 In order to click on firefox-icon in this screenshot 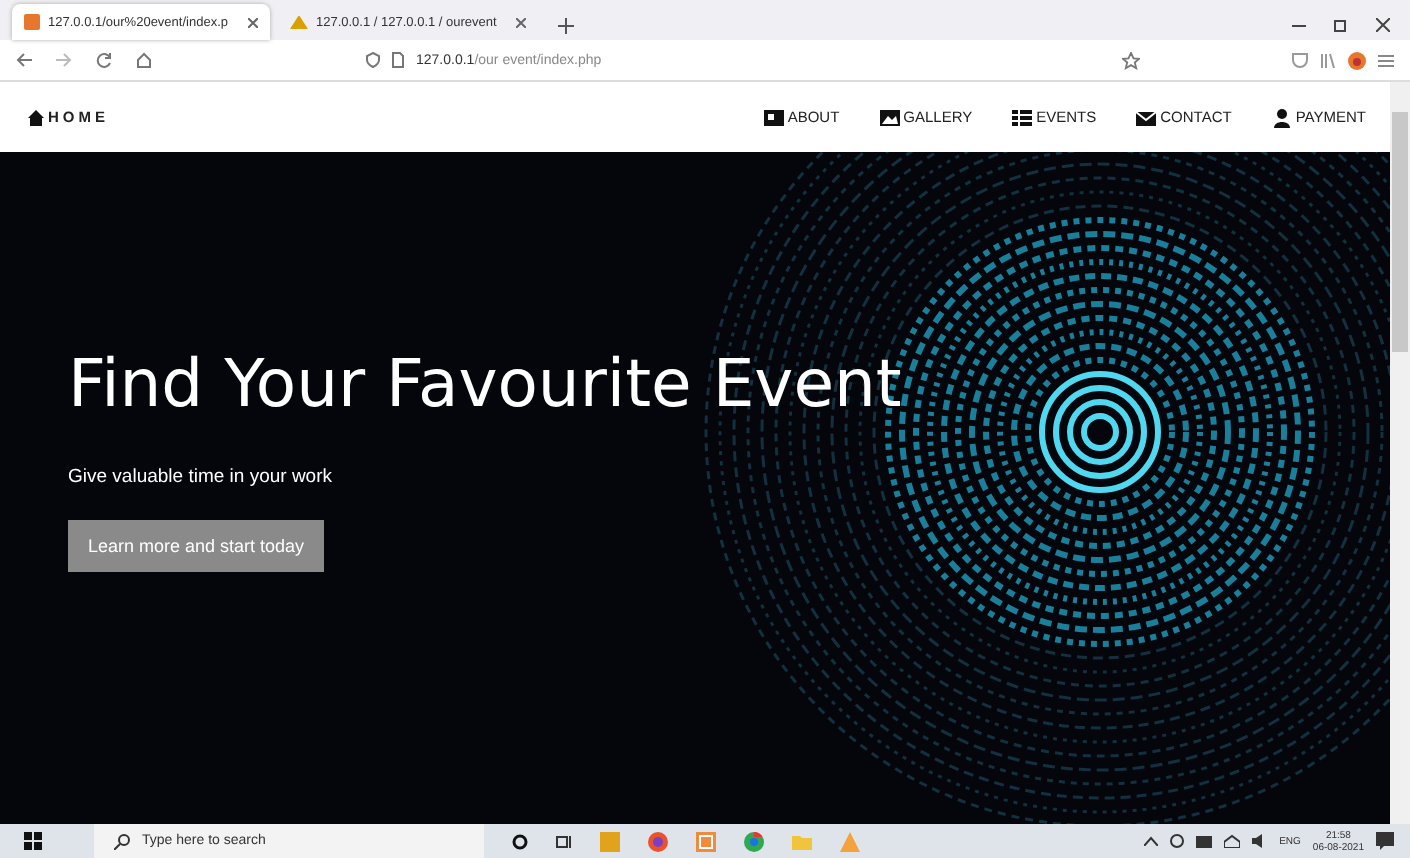, I will do `click(658, 841)`.